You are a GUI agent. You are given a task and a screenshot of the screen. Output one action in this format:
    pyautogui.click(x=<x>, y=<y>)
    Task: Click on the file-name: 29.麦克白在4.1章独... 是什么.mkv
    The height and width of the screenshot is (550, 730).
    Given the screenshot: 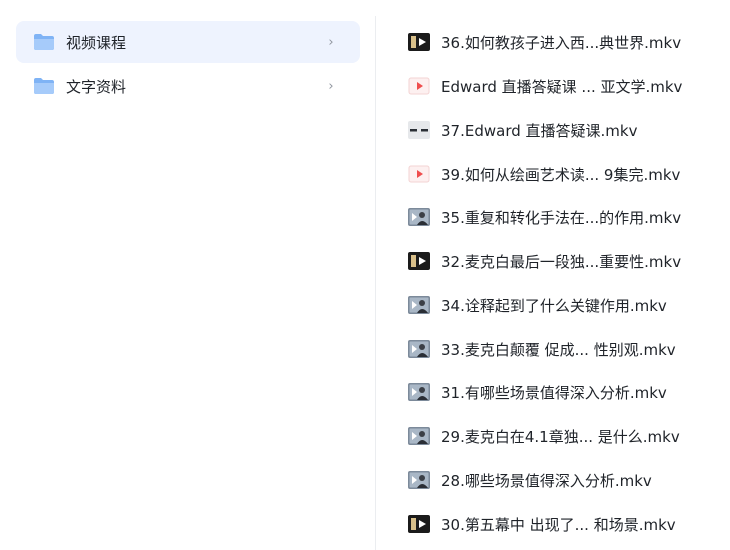 What is the action you would take?
    pyautogui.click(x=560, y=436)
    